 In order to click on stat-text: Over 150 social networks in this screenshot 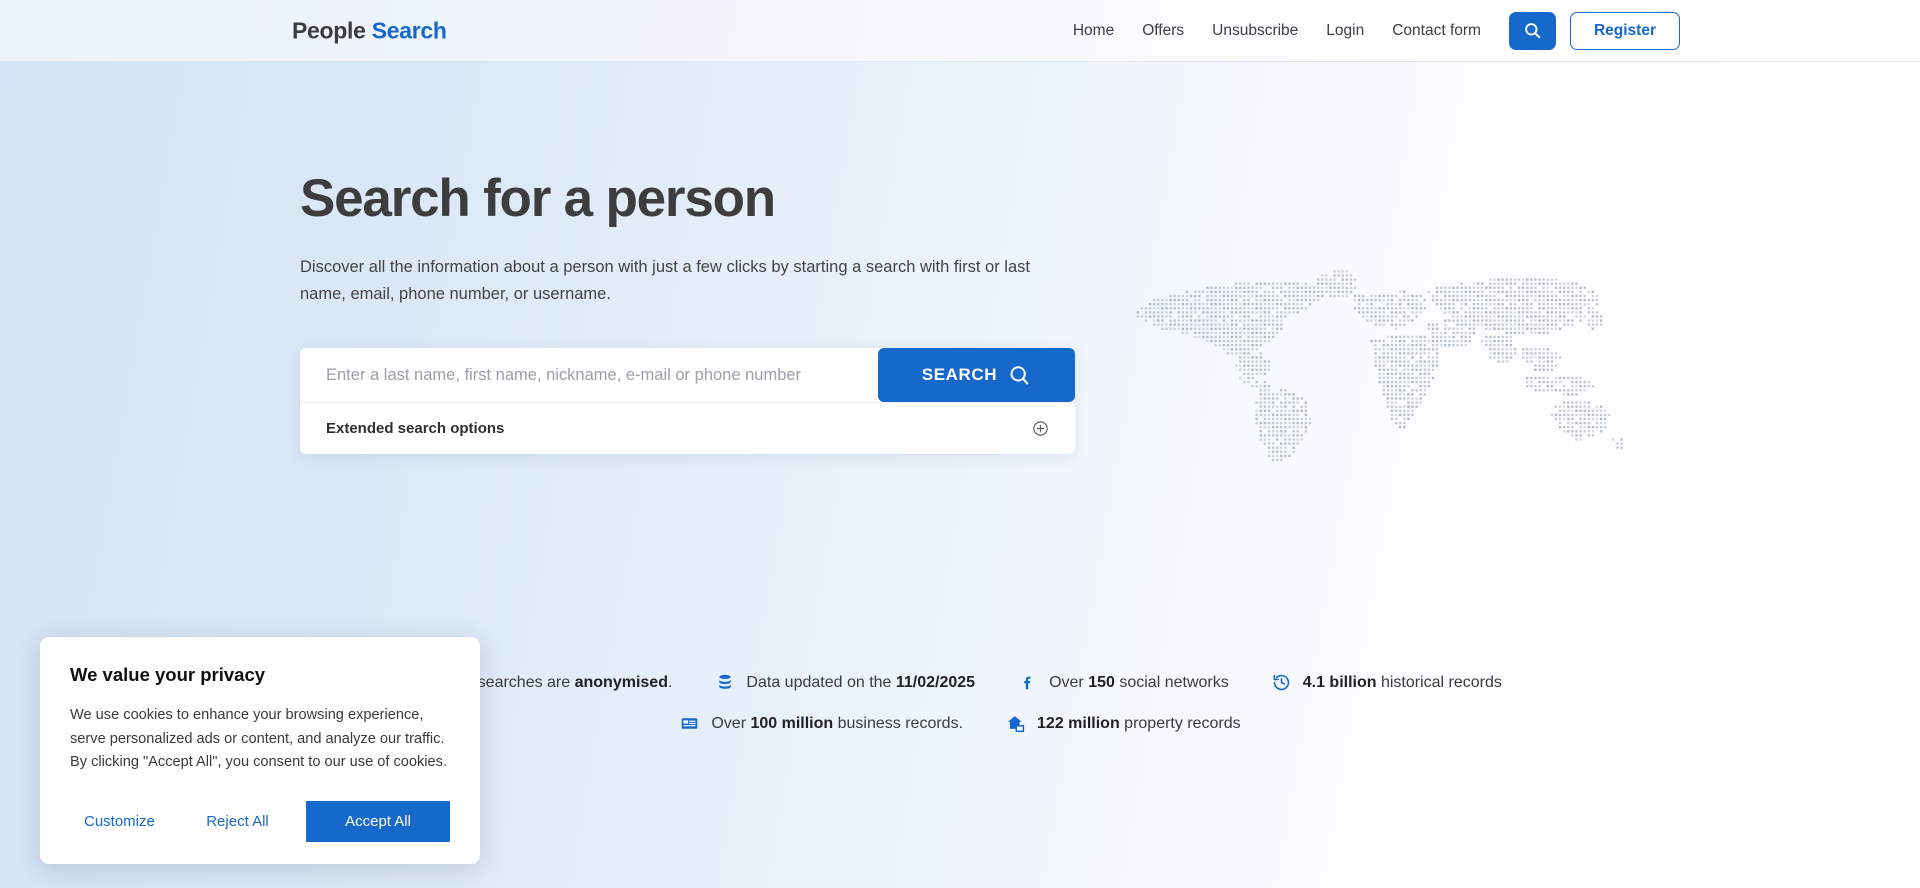, I will do `click(1139, 682)`.